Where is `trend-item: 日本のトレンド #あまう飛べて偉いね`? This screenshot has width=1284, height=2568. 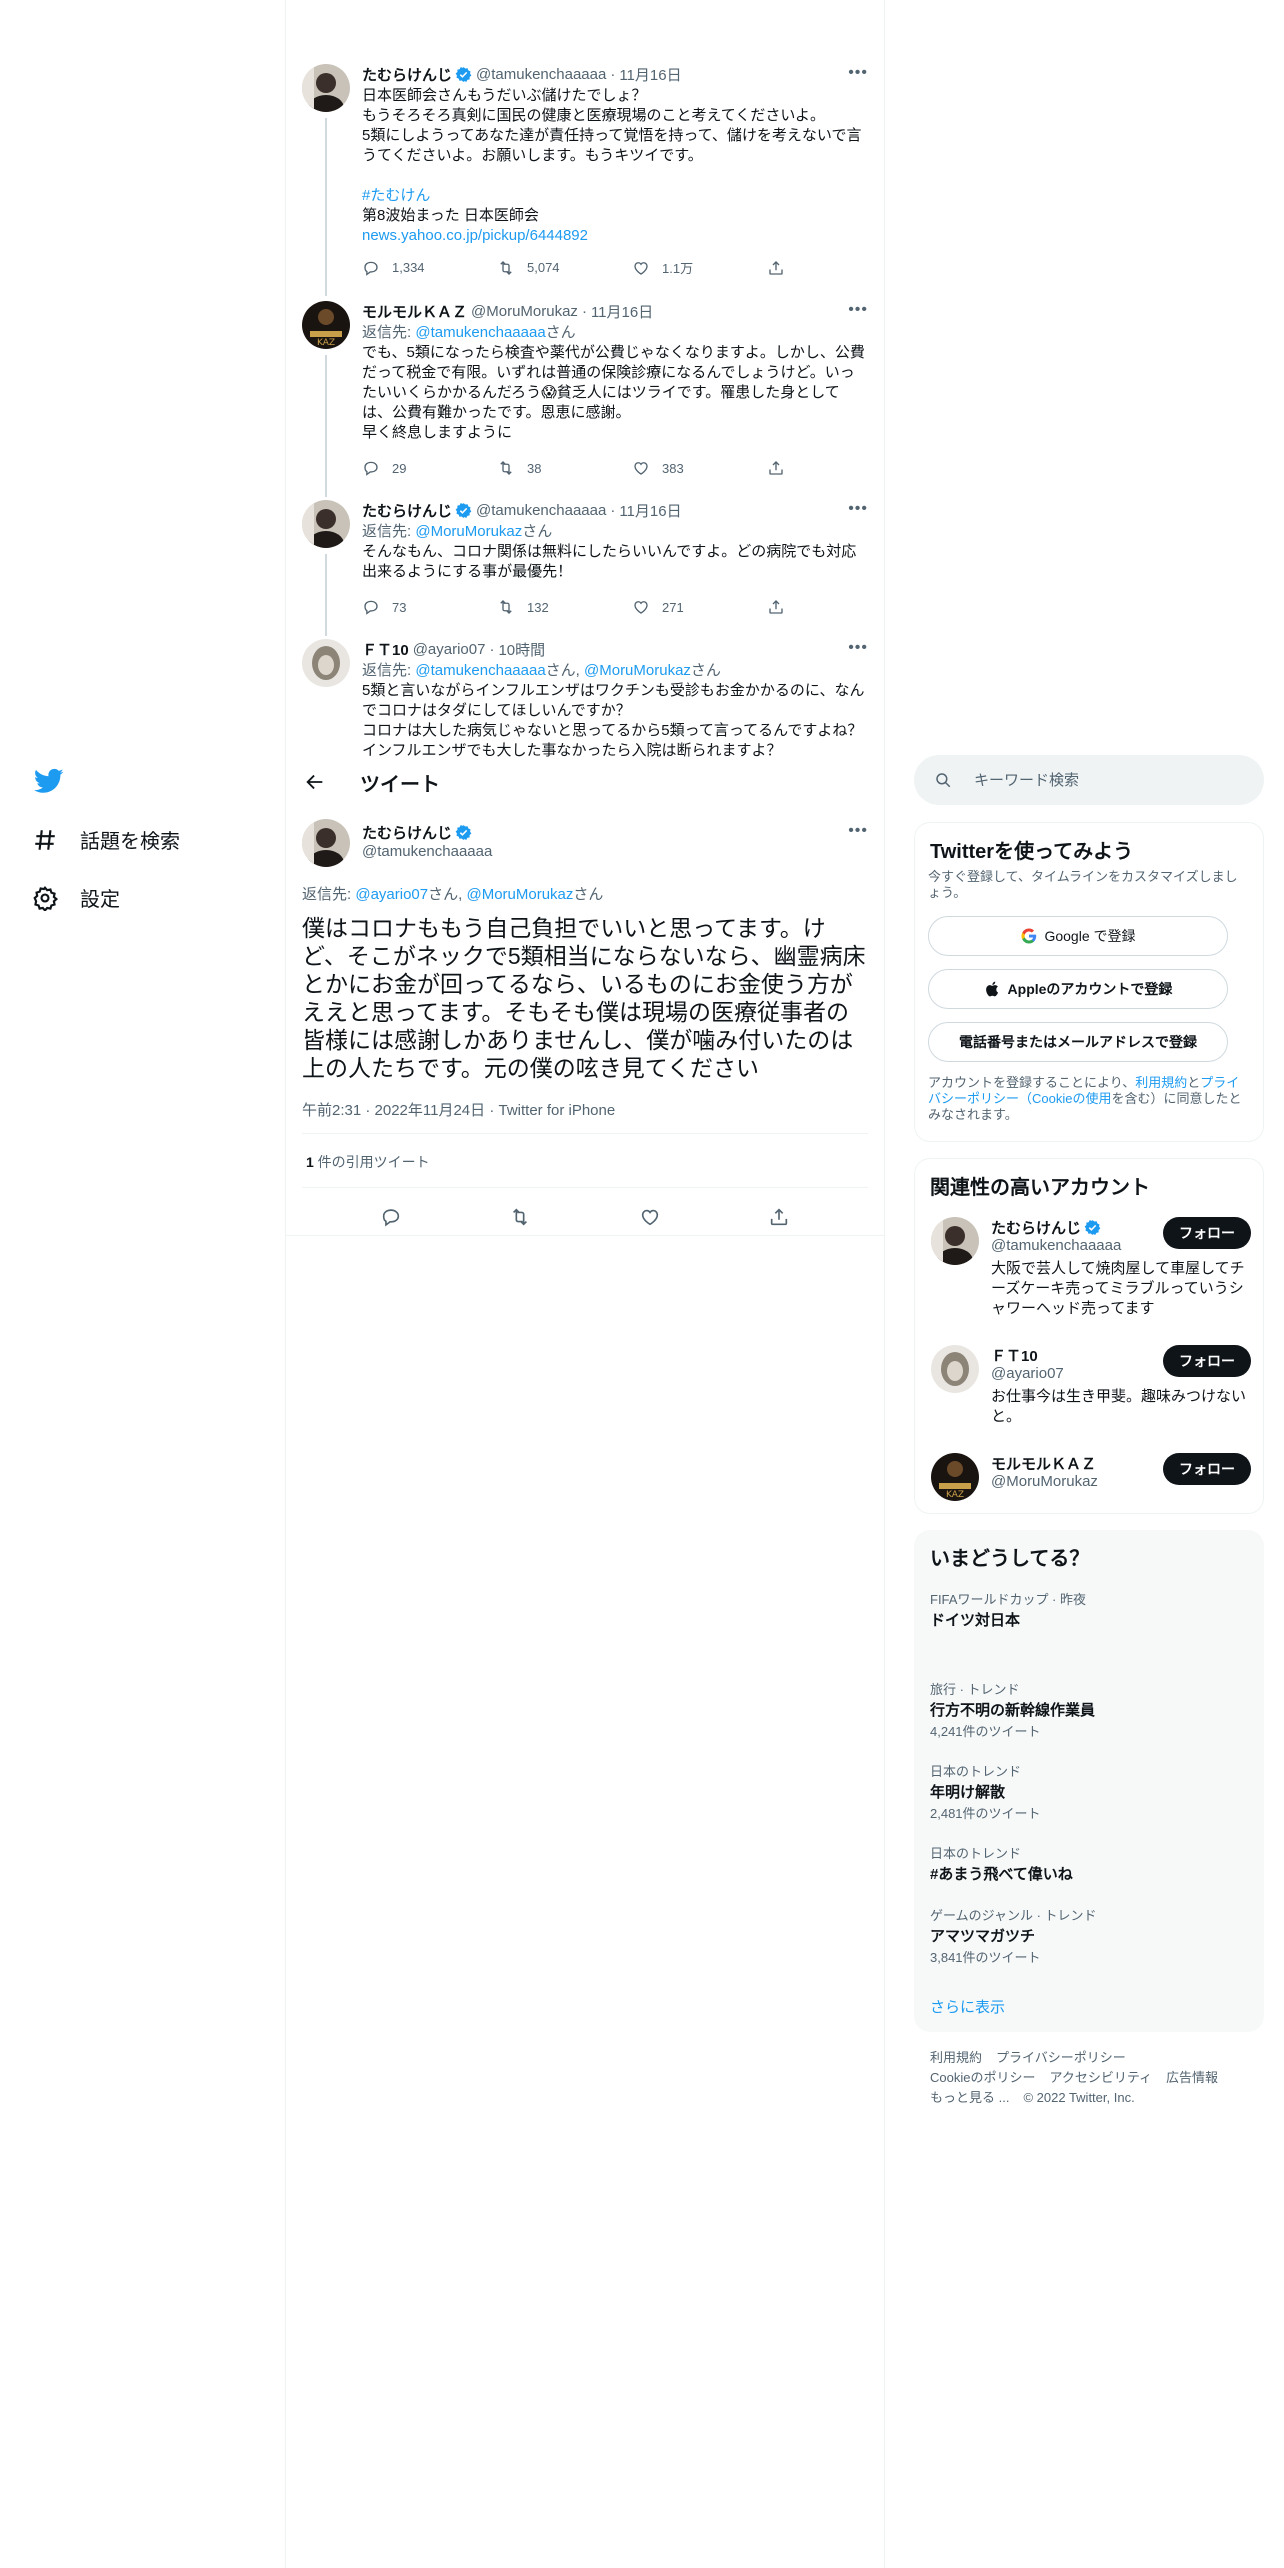 trend-item: 日本のトレンド #あまう飛べて偉いね is located at coordinates (1090, 1867).